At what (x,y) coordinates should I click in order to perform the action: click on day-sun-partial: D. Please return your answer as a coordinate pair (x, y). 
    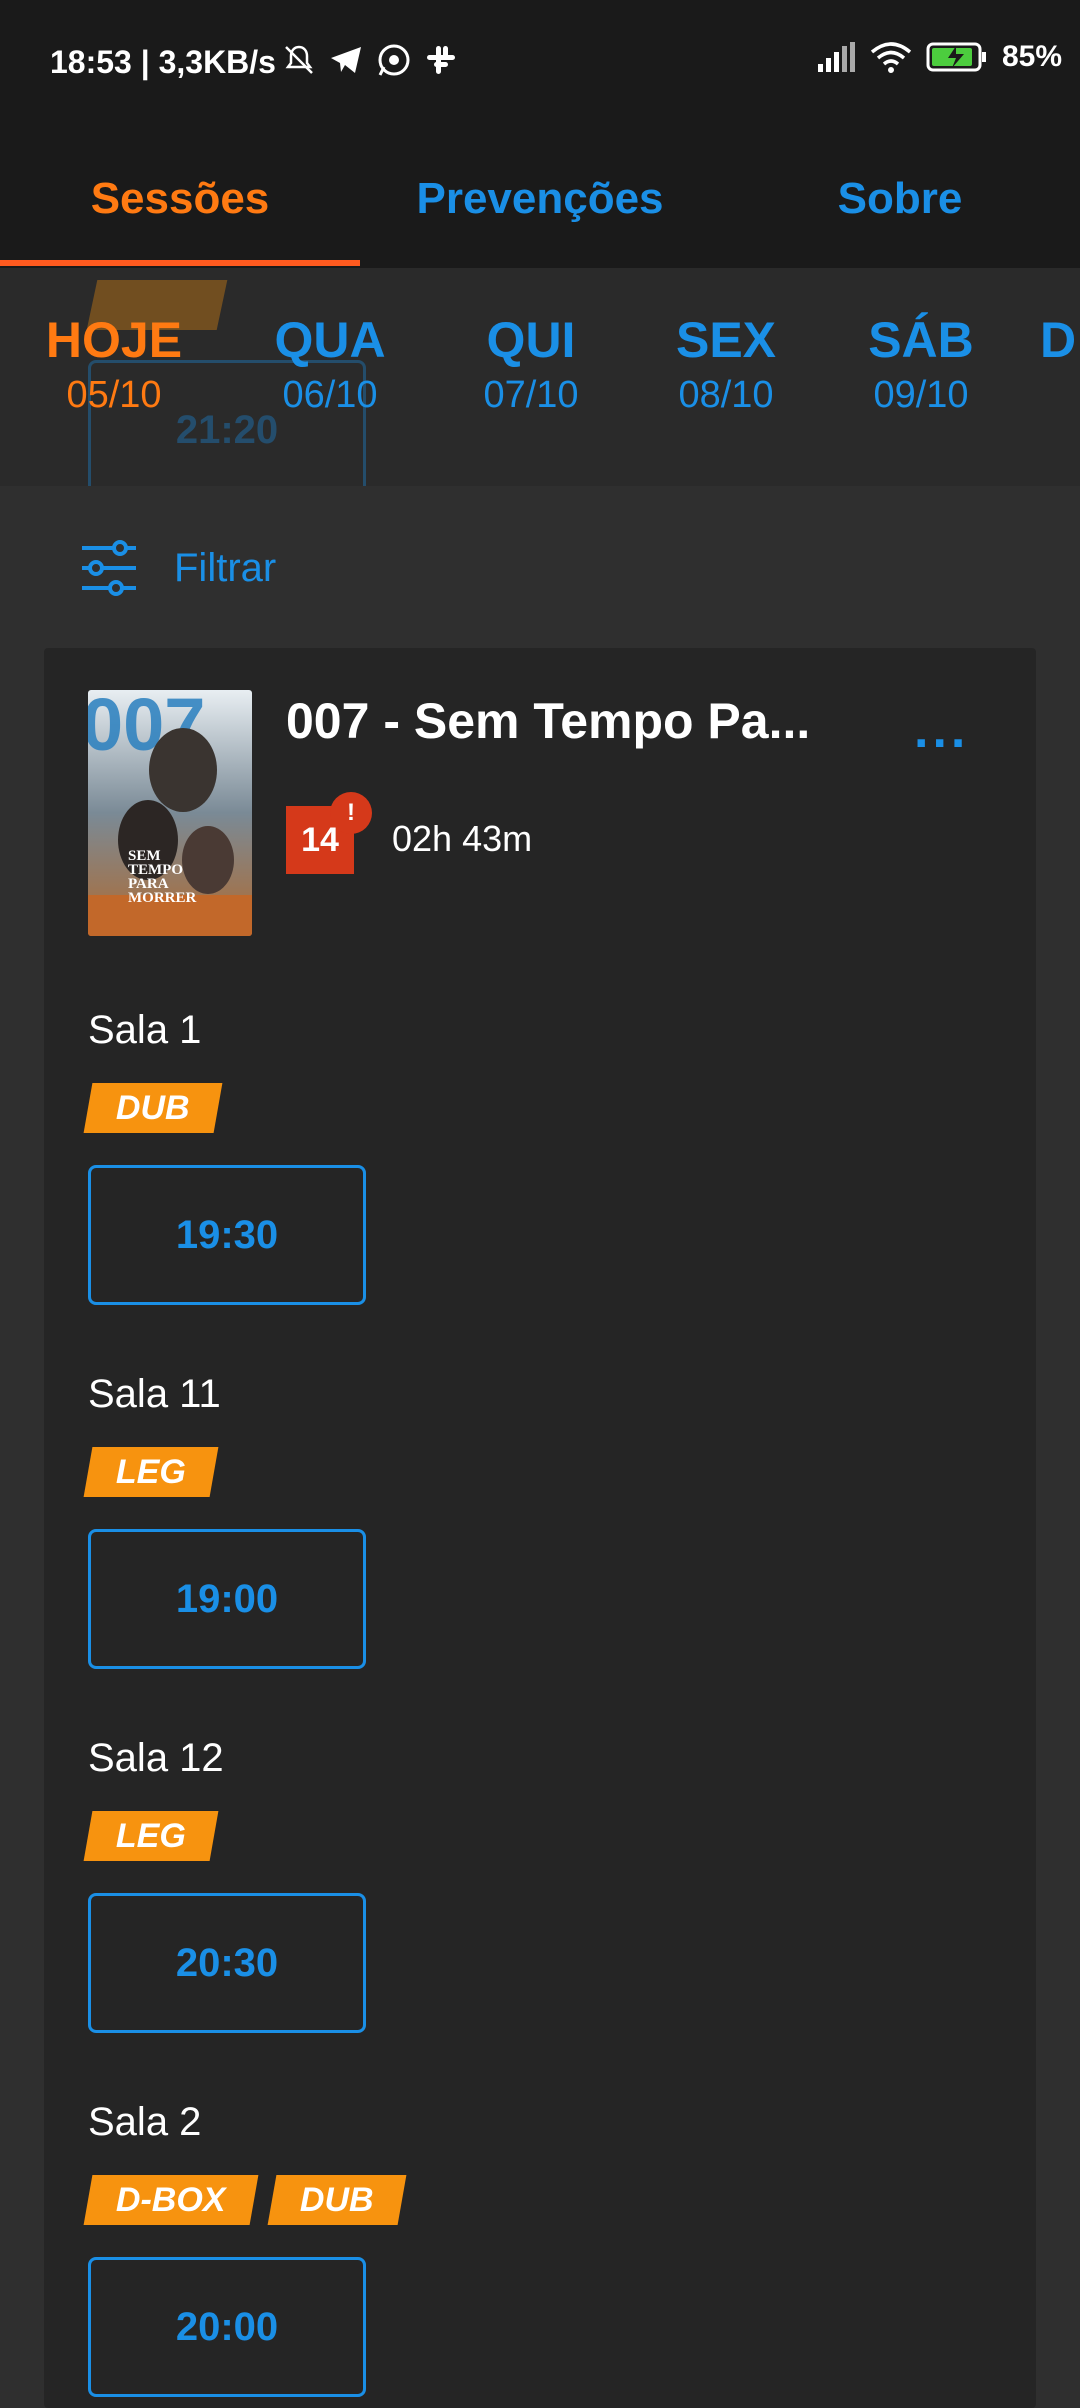
    Looking at the image, I should click on (1060, 342).